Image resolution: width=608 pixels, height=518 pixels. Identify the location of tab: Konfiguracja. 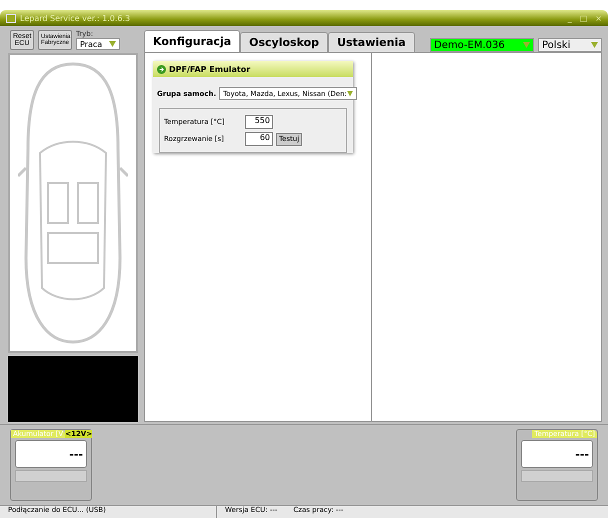
(192, 41).